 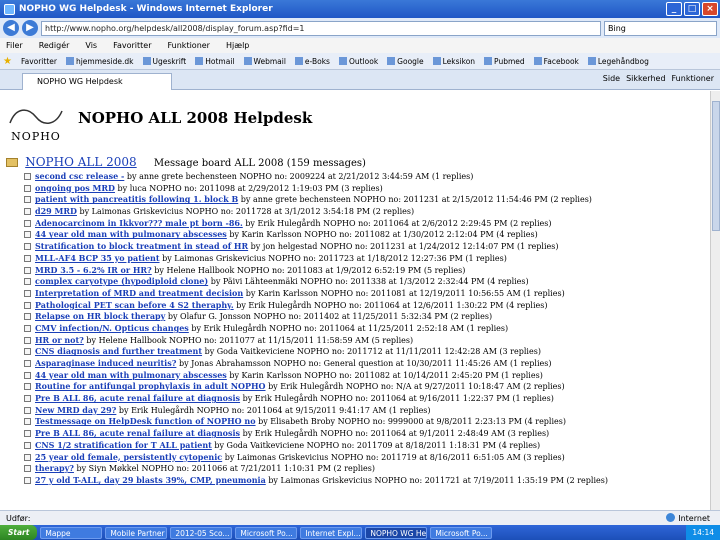 What do you see at coordinates (312, 61) in the screenshot?
I see `favorite-link: e-Boks` at bounding box center [312, 61].